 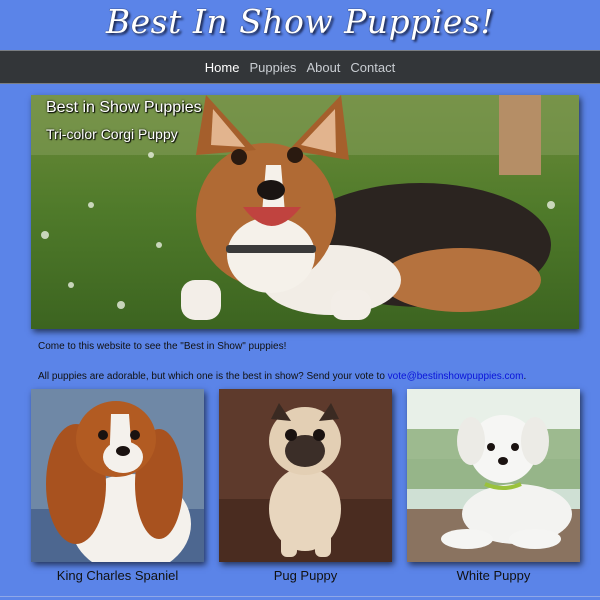 What do you see at coordinates (493, 575) in the screenshot?
I see `gallery-caption-white: White Puppy` at bounding box center [493, 575].